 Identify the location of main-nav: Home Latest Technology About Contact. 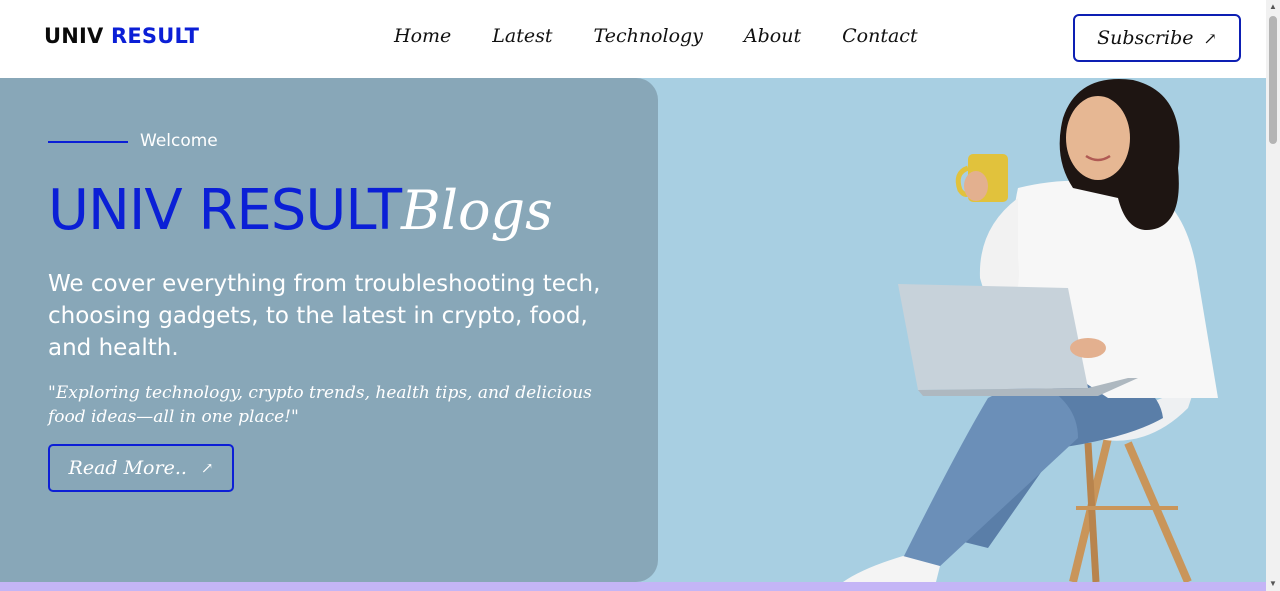
(676, 36).